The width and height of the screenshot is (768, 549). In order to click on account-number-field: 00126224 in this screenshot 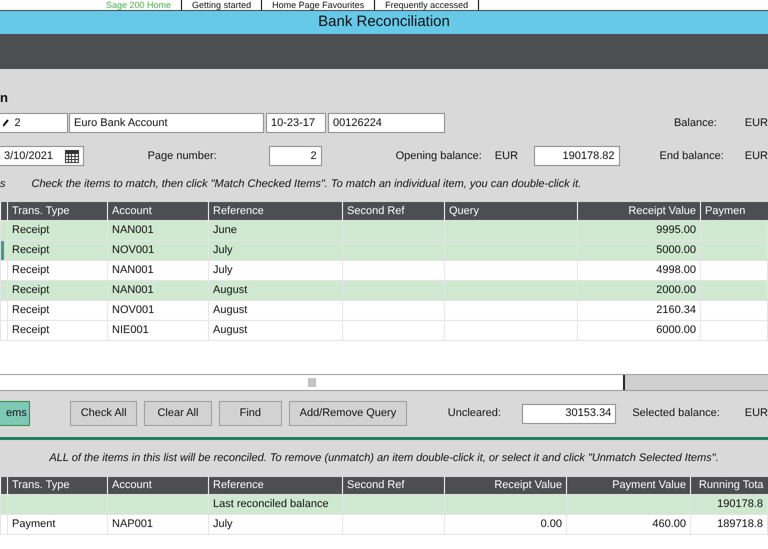, I will do `click(386, 123)`.